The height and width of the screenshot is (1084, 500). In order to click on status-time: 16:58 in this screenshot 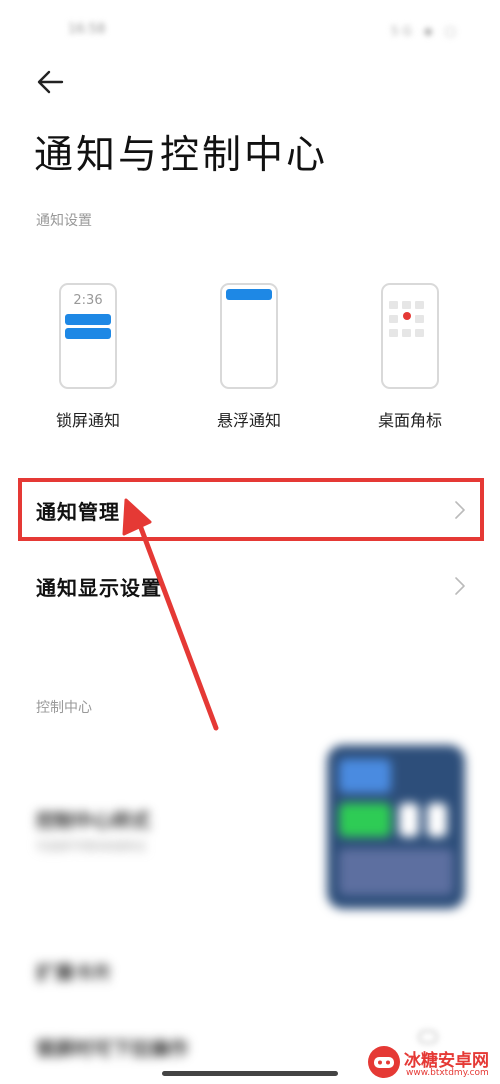, I will do `click(87, 29)`.